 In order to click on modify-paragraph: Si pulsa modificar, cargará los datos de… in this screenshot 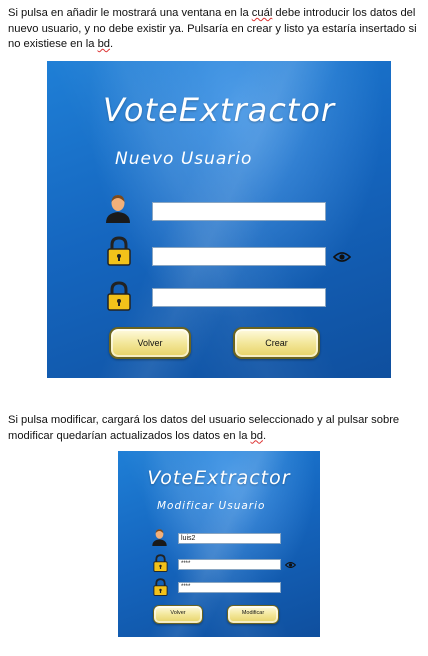, I will do `click(214, 428)`.